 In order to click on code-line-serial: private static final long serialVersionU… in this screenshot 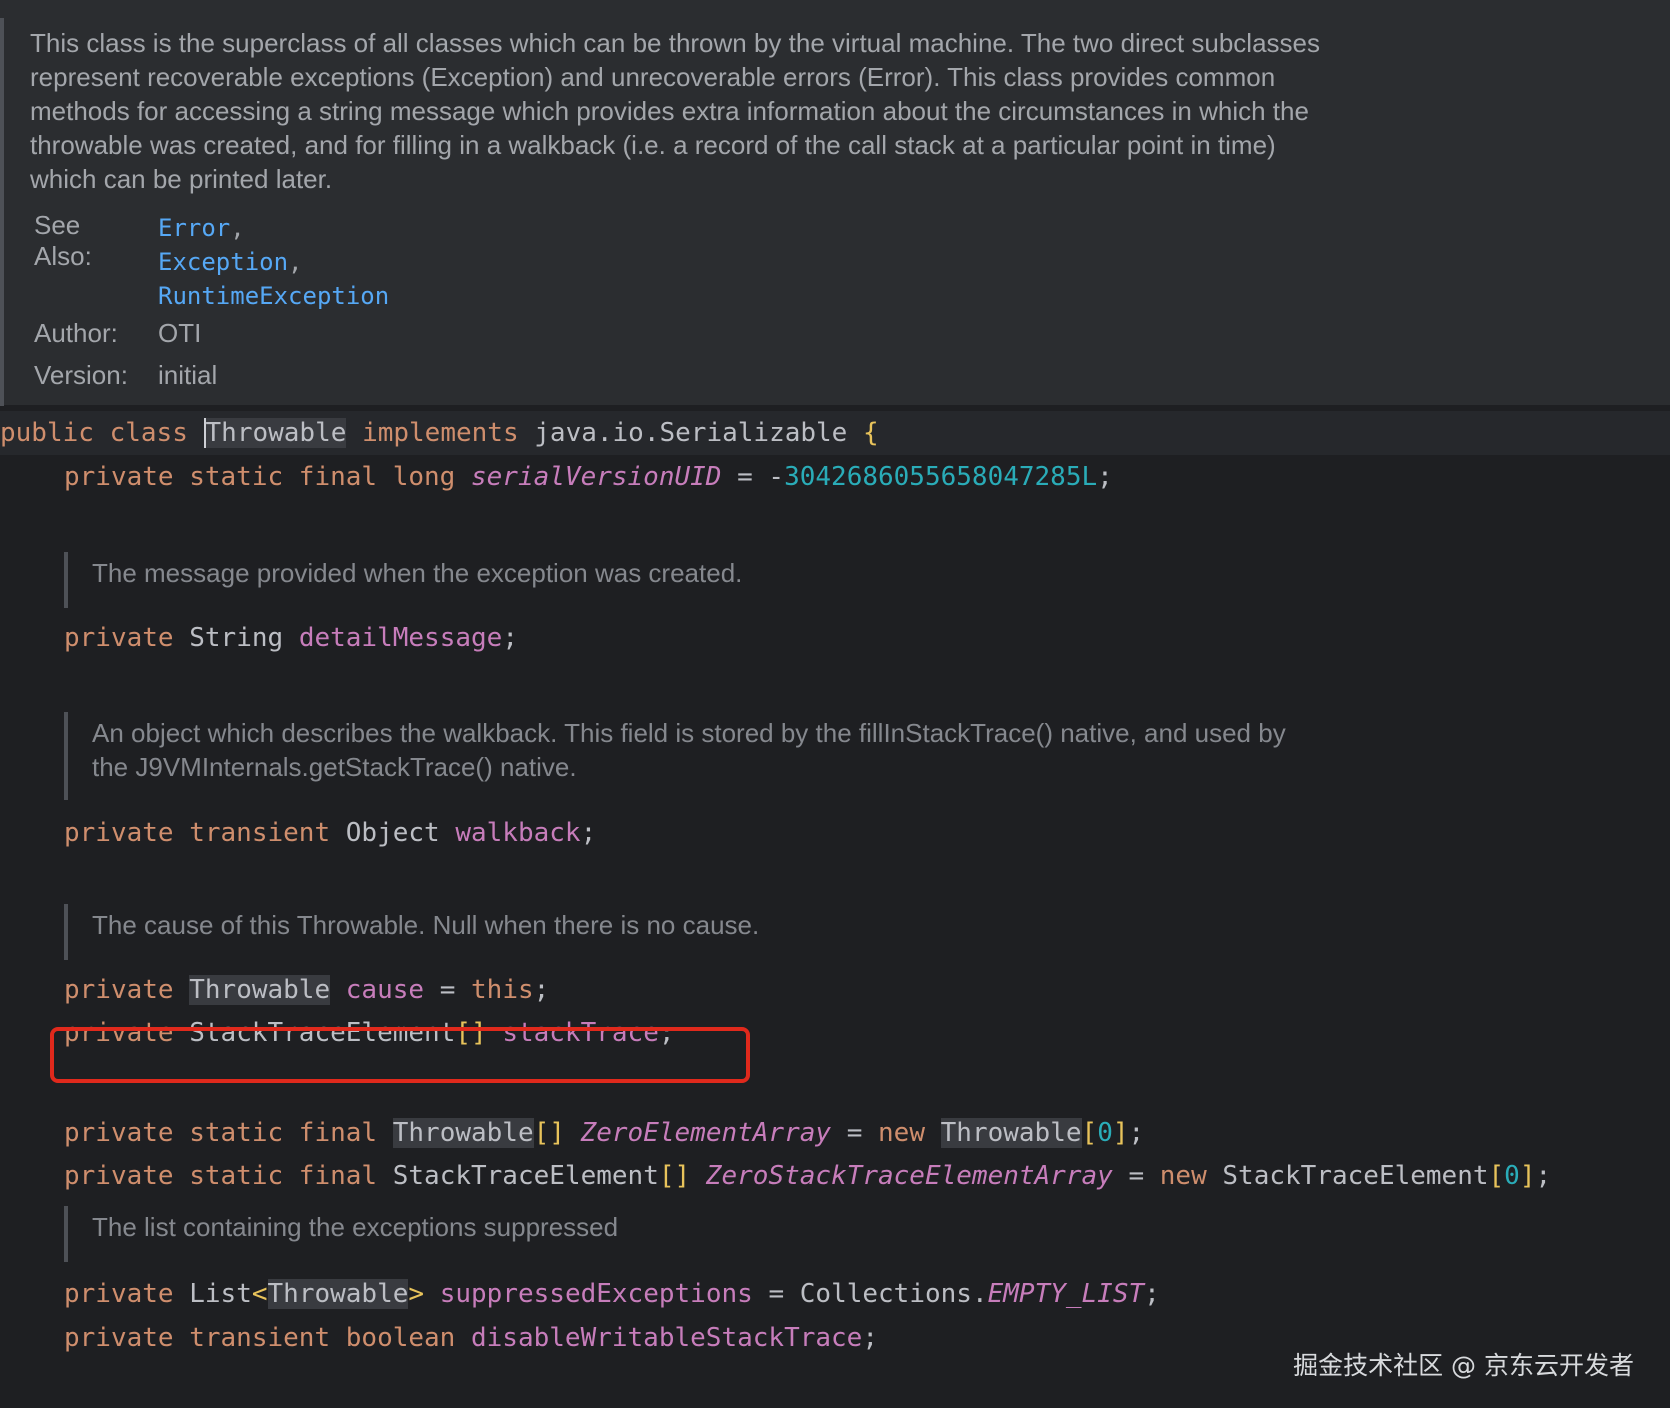, I will do `click(588, 477)`.